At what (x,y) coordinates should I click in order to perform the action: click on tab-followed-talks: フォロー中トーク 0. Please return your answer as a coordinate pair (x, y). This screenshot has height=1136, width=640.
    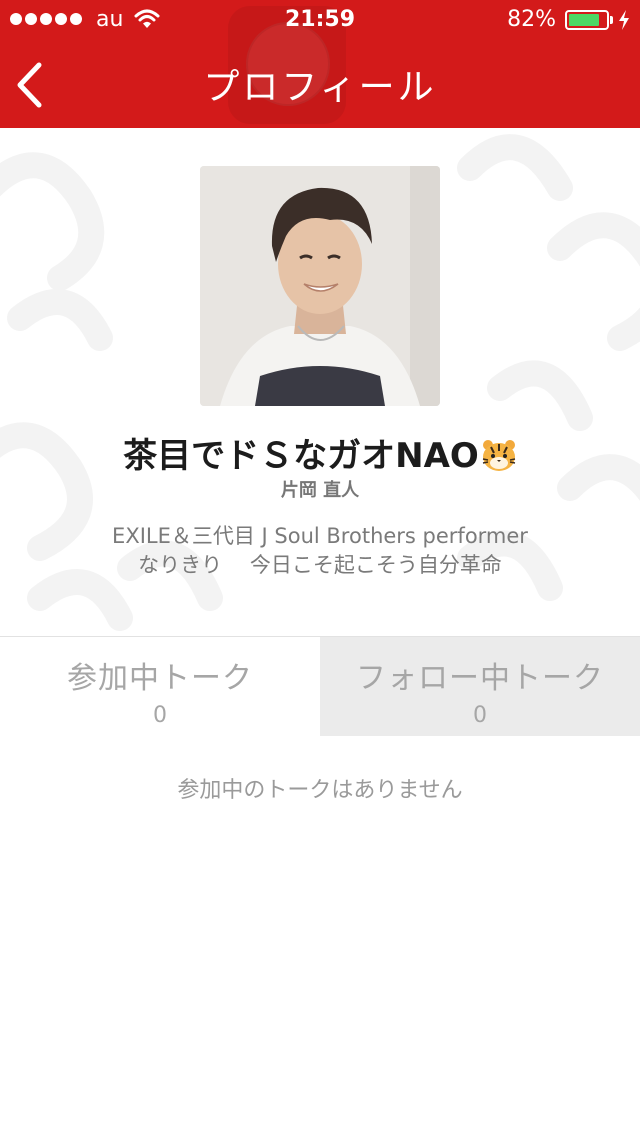
    Looking at the image, I should click on (480, 686).